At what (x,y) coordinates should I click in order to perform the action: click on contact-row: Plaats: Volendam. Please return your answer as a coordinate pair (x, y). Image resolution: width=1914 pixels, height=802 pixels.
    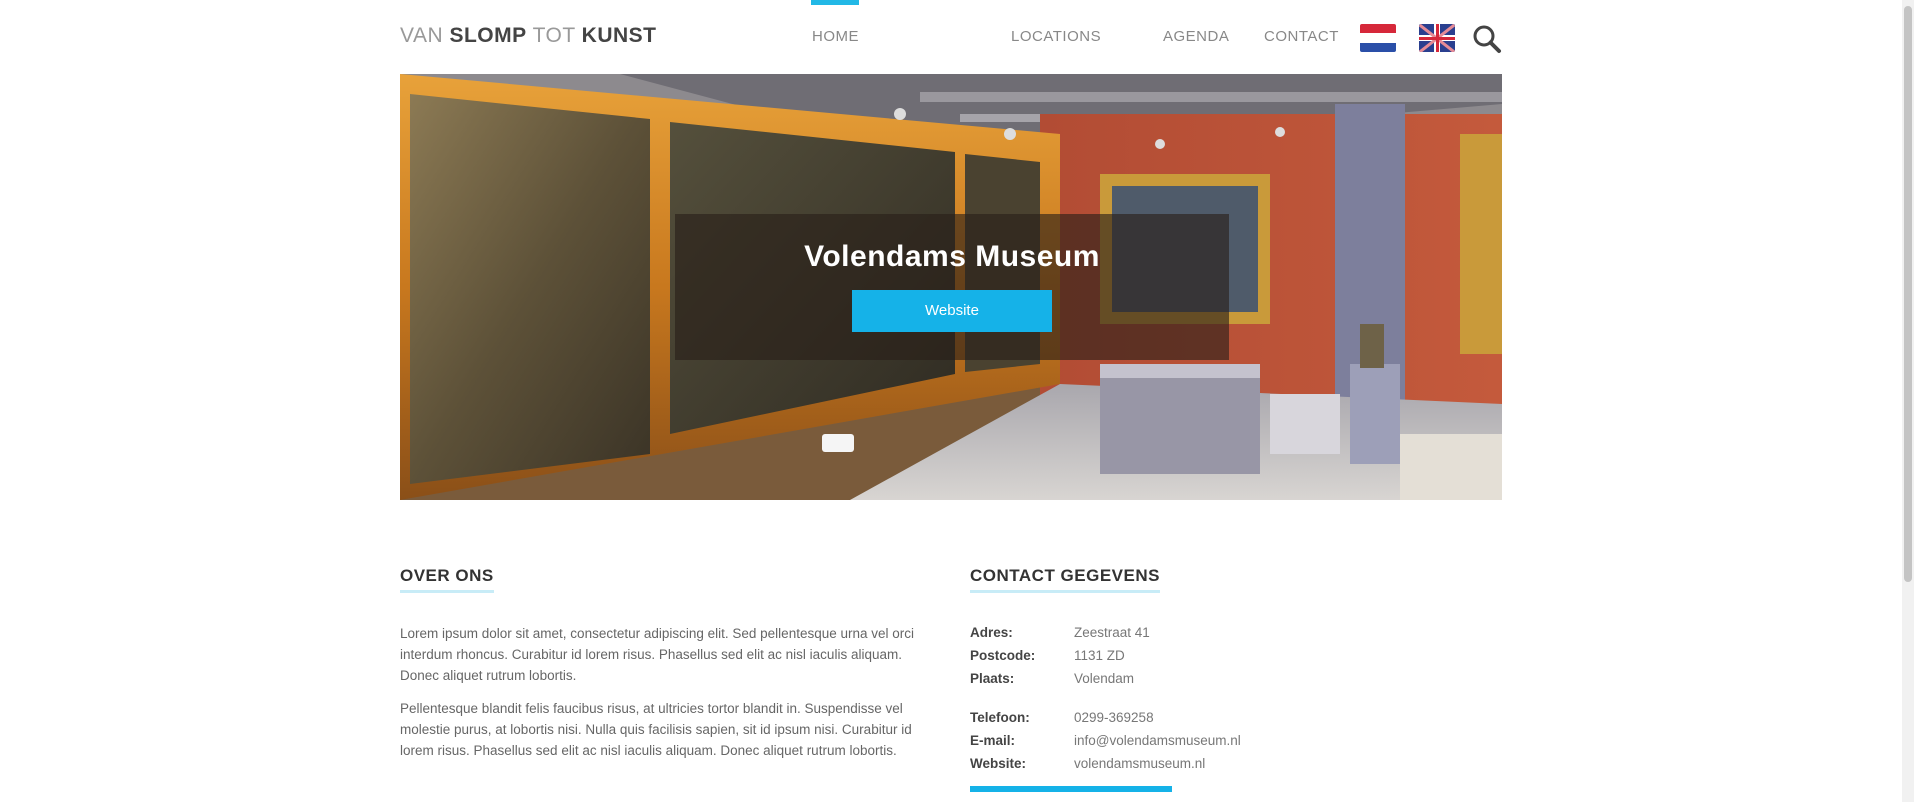
    Looking at the image, I should click on (1236, 678).